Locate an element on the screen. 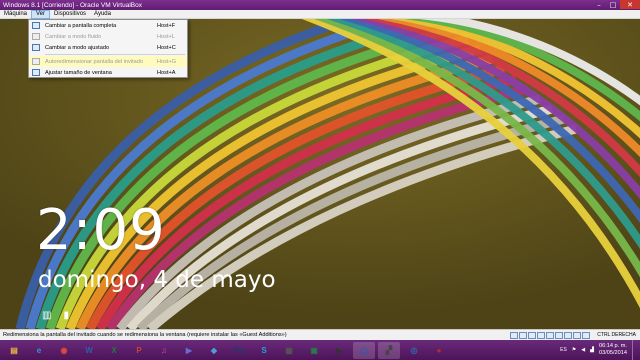  seamless-icon is located at coordinates (36, 36).